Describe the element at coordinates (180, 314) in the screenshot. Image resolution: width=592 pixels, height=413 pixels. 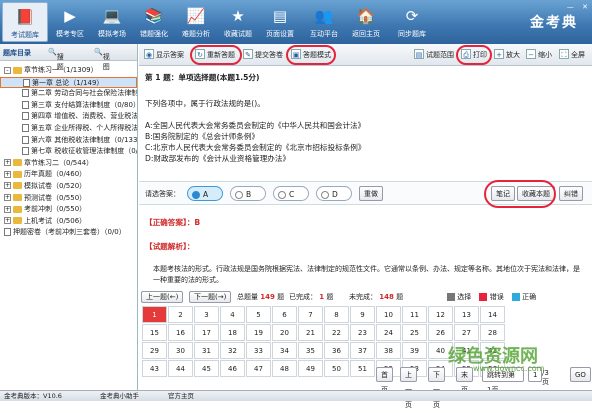
I see `question-cell: 2` at that location.